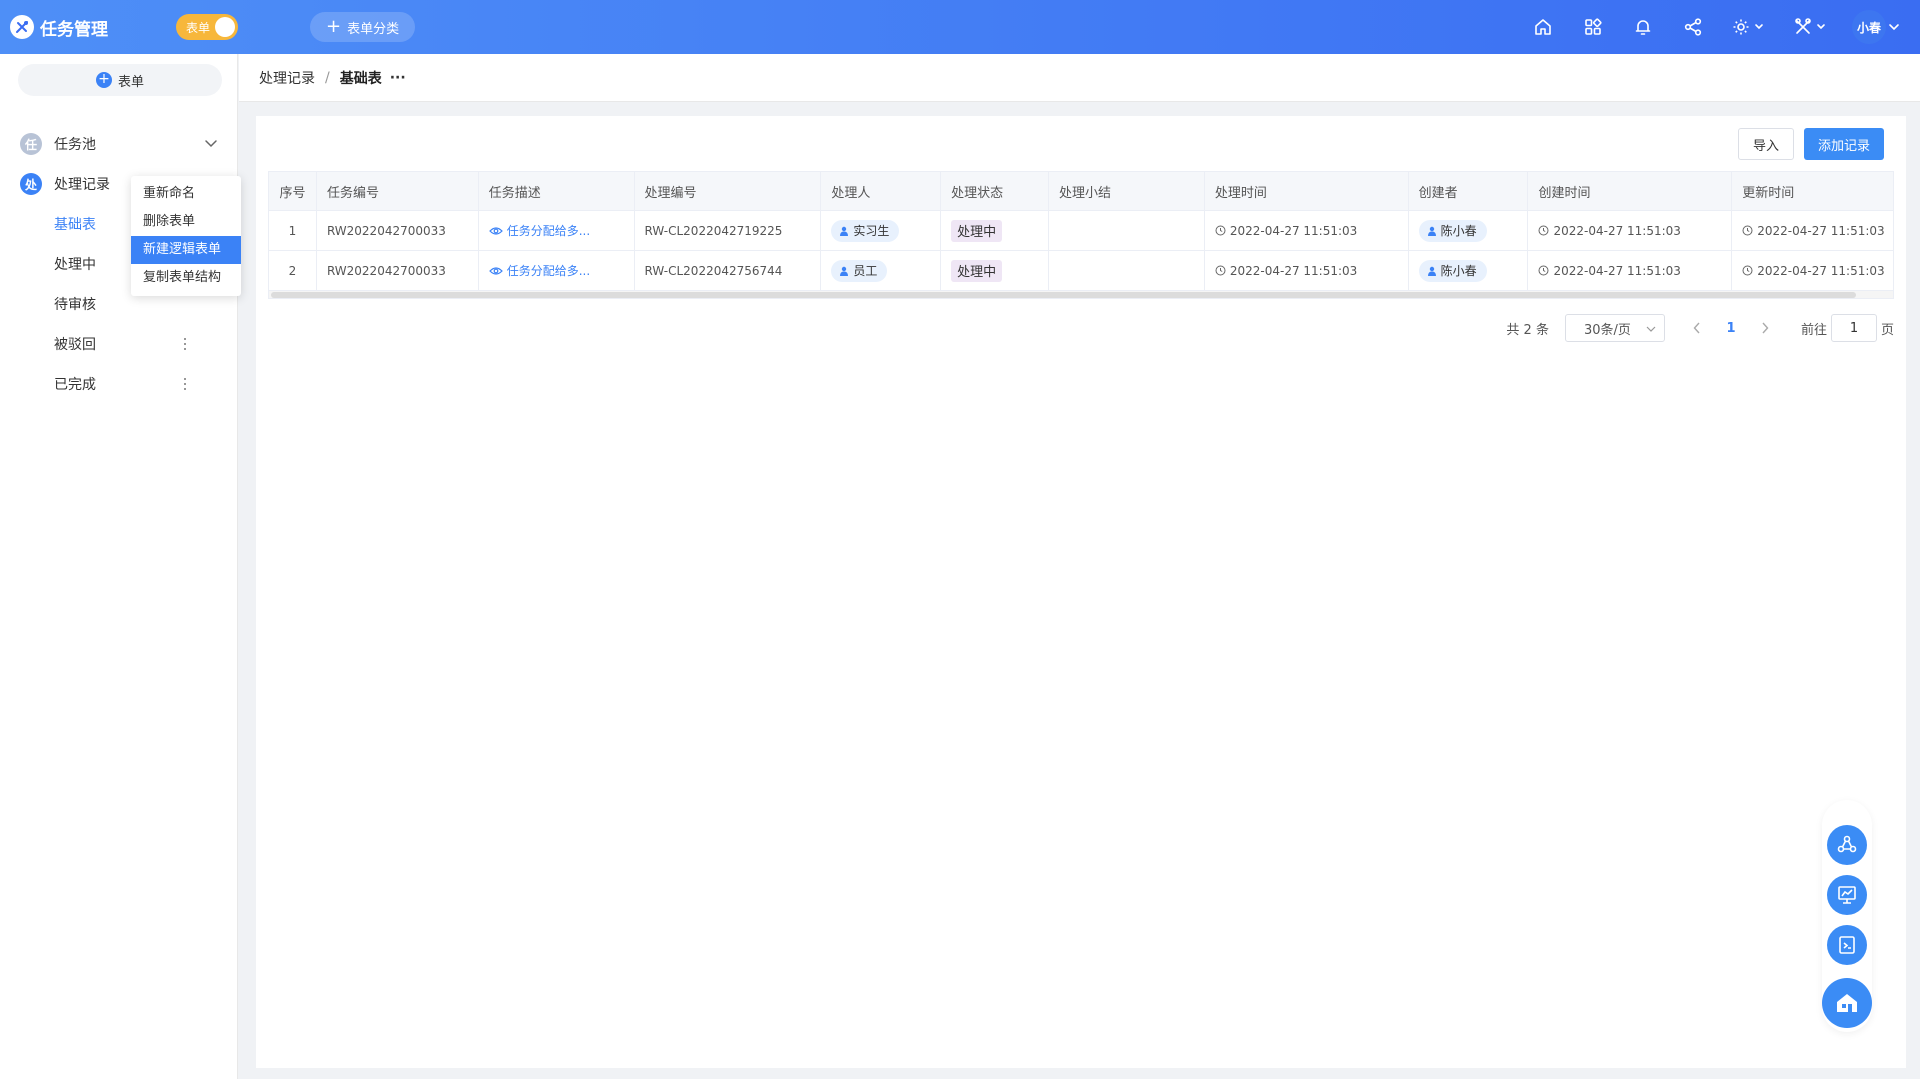 The width and height of the screenshot is (1920, 1079). What do you see at coordinates (1749, 27) in the screenshot?
I see `settings-icon` at bounding box center [1749, 27].